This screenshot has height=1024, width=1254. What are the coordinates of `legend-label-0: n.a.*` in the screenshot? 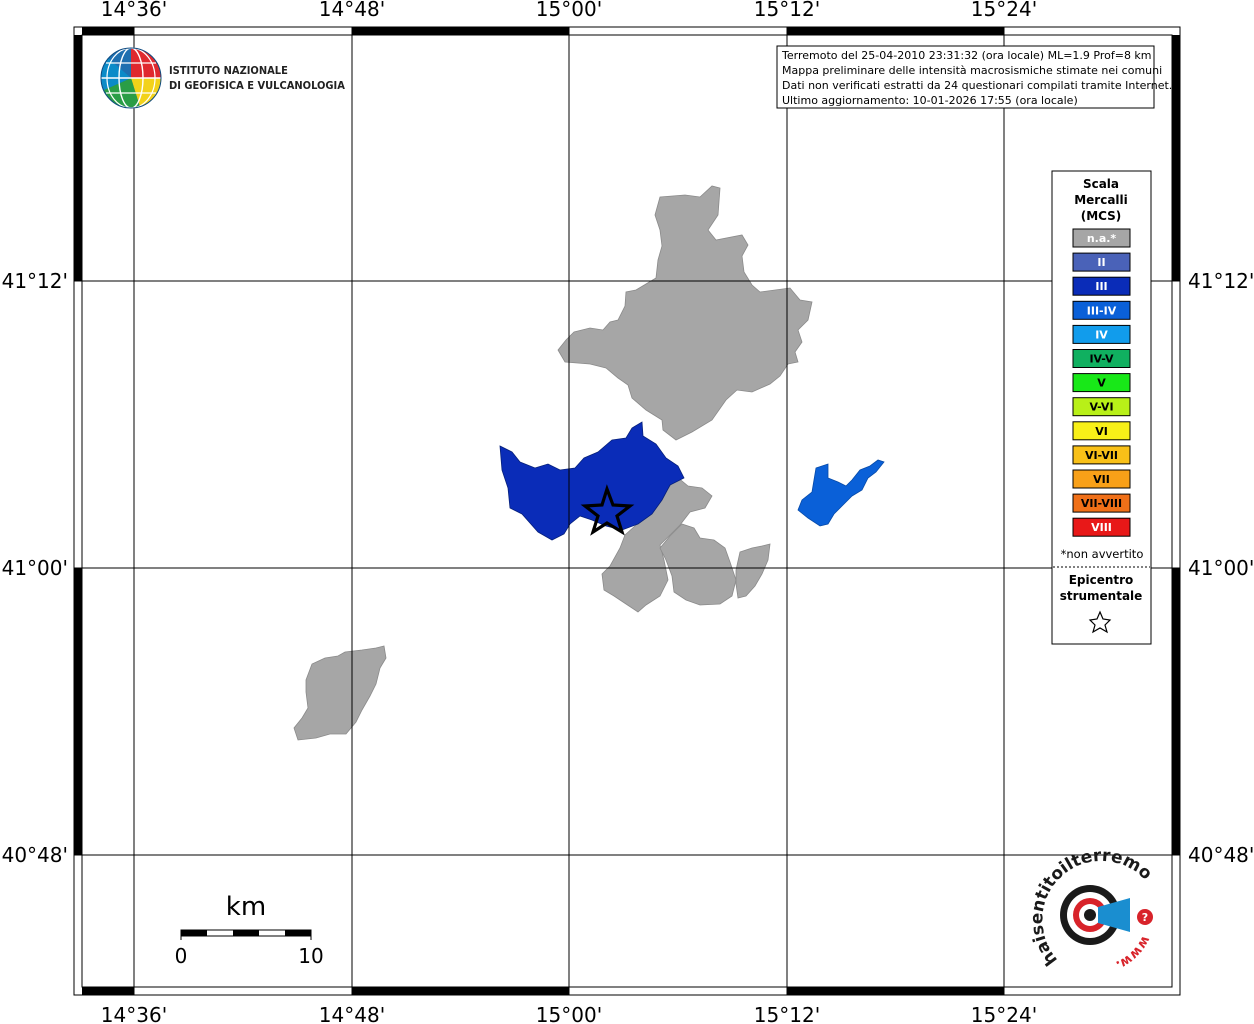 It's located at (1102, 238).